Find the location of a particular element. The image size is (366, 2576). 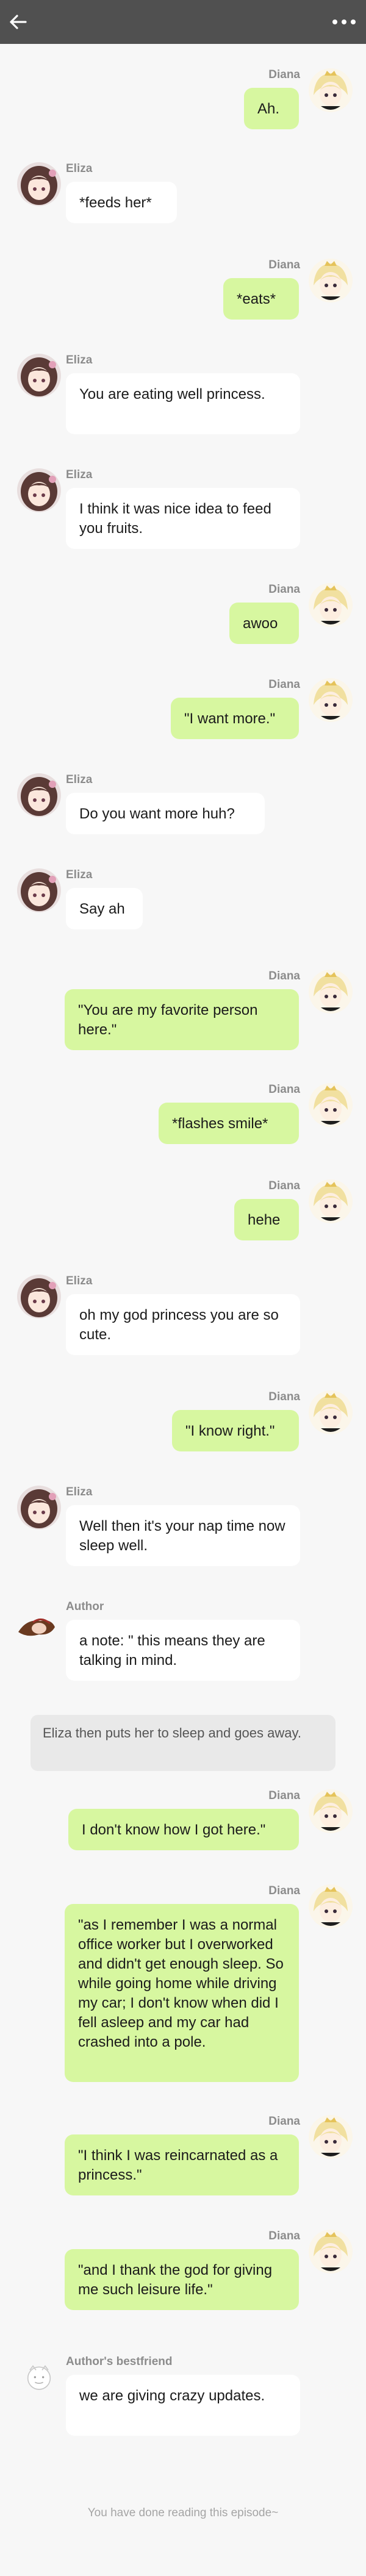

message-bubble: Do you want more huh? is located at coordinates (165, 813).